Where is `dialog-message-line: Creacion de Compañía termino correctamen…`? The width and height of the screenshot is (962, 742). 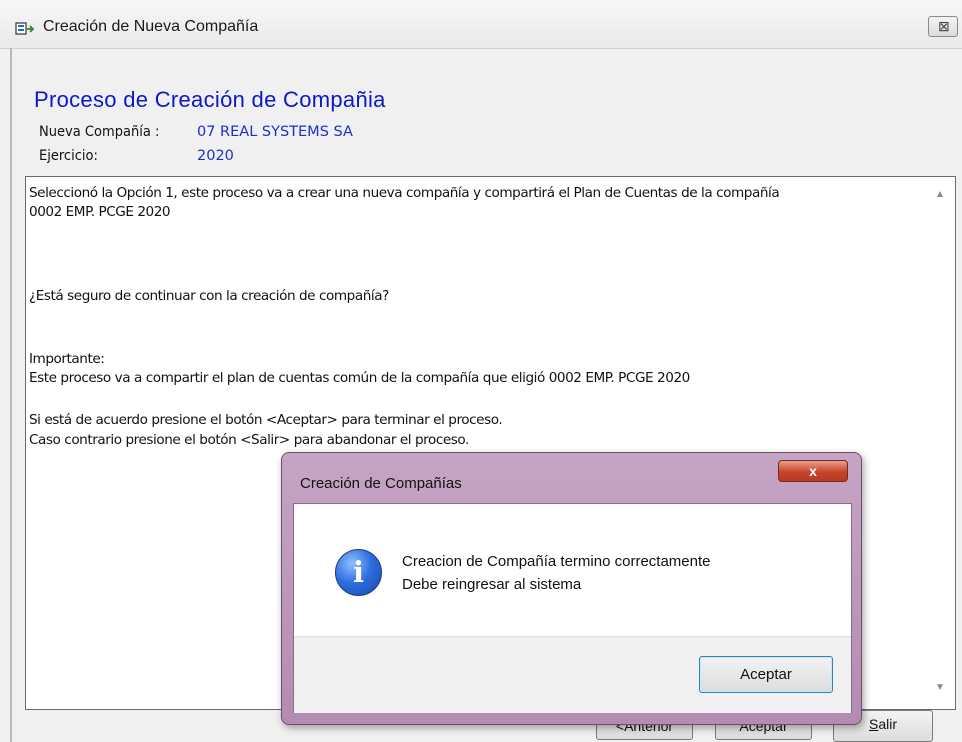 dialog-message-line: Creacion de Compañía termino correctamen… is located at coordinates (556, 561).